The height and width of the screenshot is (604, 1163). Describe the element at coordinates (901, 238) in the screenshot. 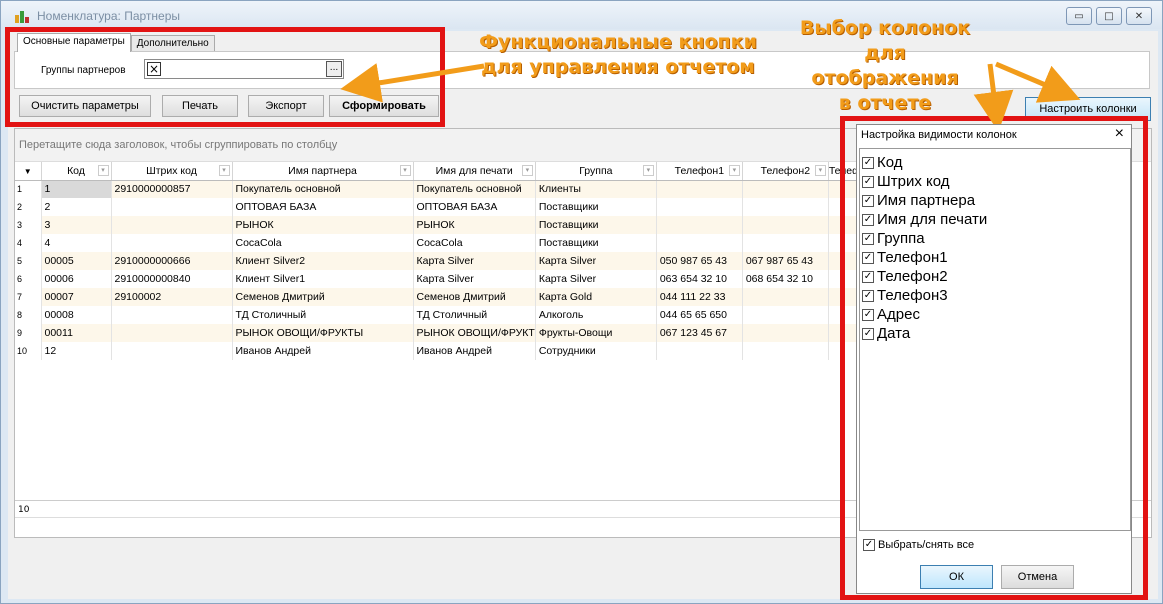

I see `column-option-label: Группа` at that location.